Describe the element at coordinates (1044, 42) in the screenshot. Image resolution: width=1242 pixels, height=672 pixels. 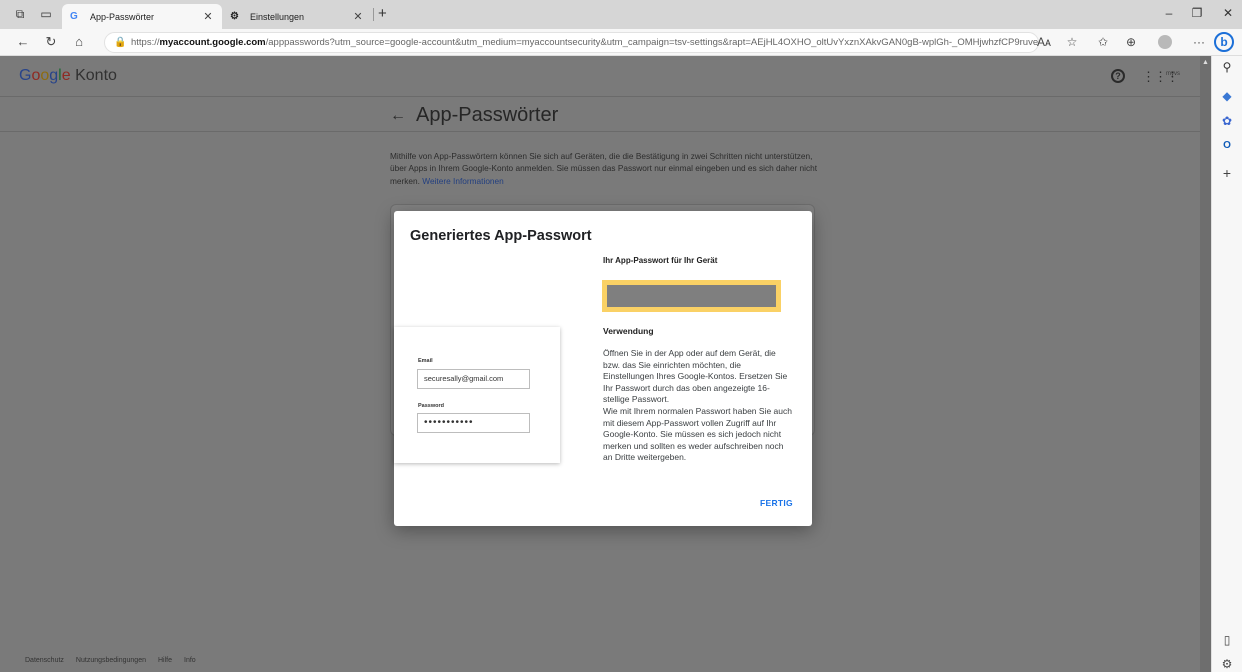
I see `read-aloud-icon: Aᴀ` at that location.